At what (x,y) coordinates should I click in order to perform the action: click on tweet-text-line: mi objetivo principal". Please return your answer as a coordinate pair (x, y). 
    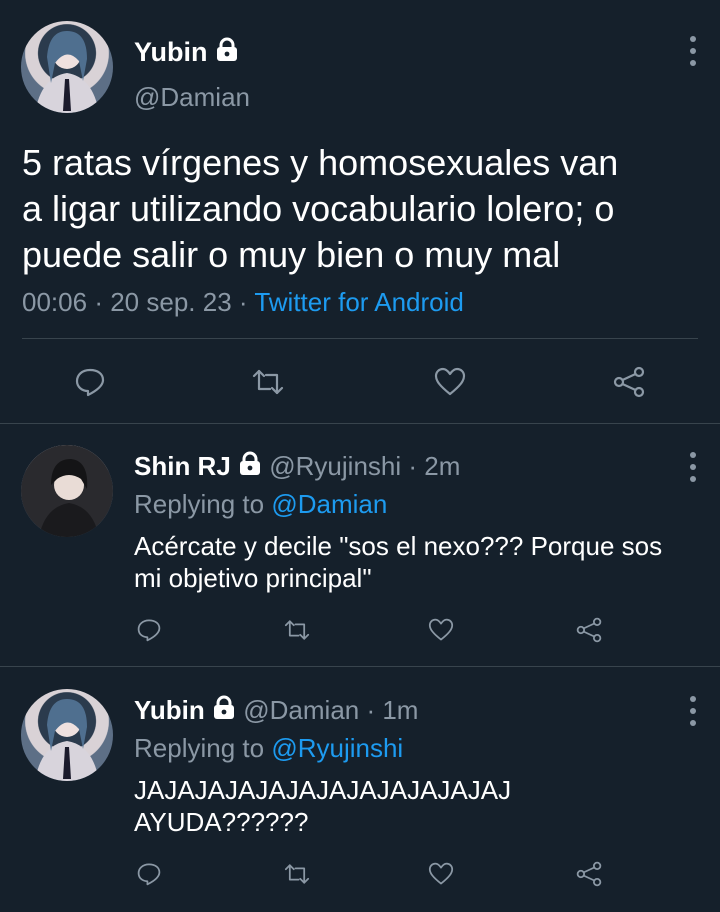
    Looking at the image, I should click on (253, 578).